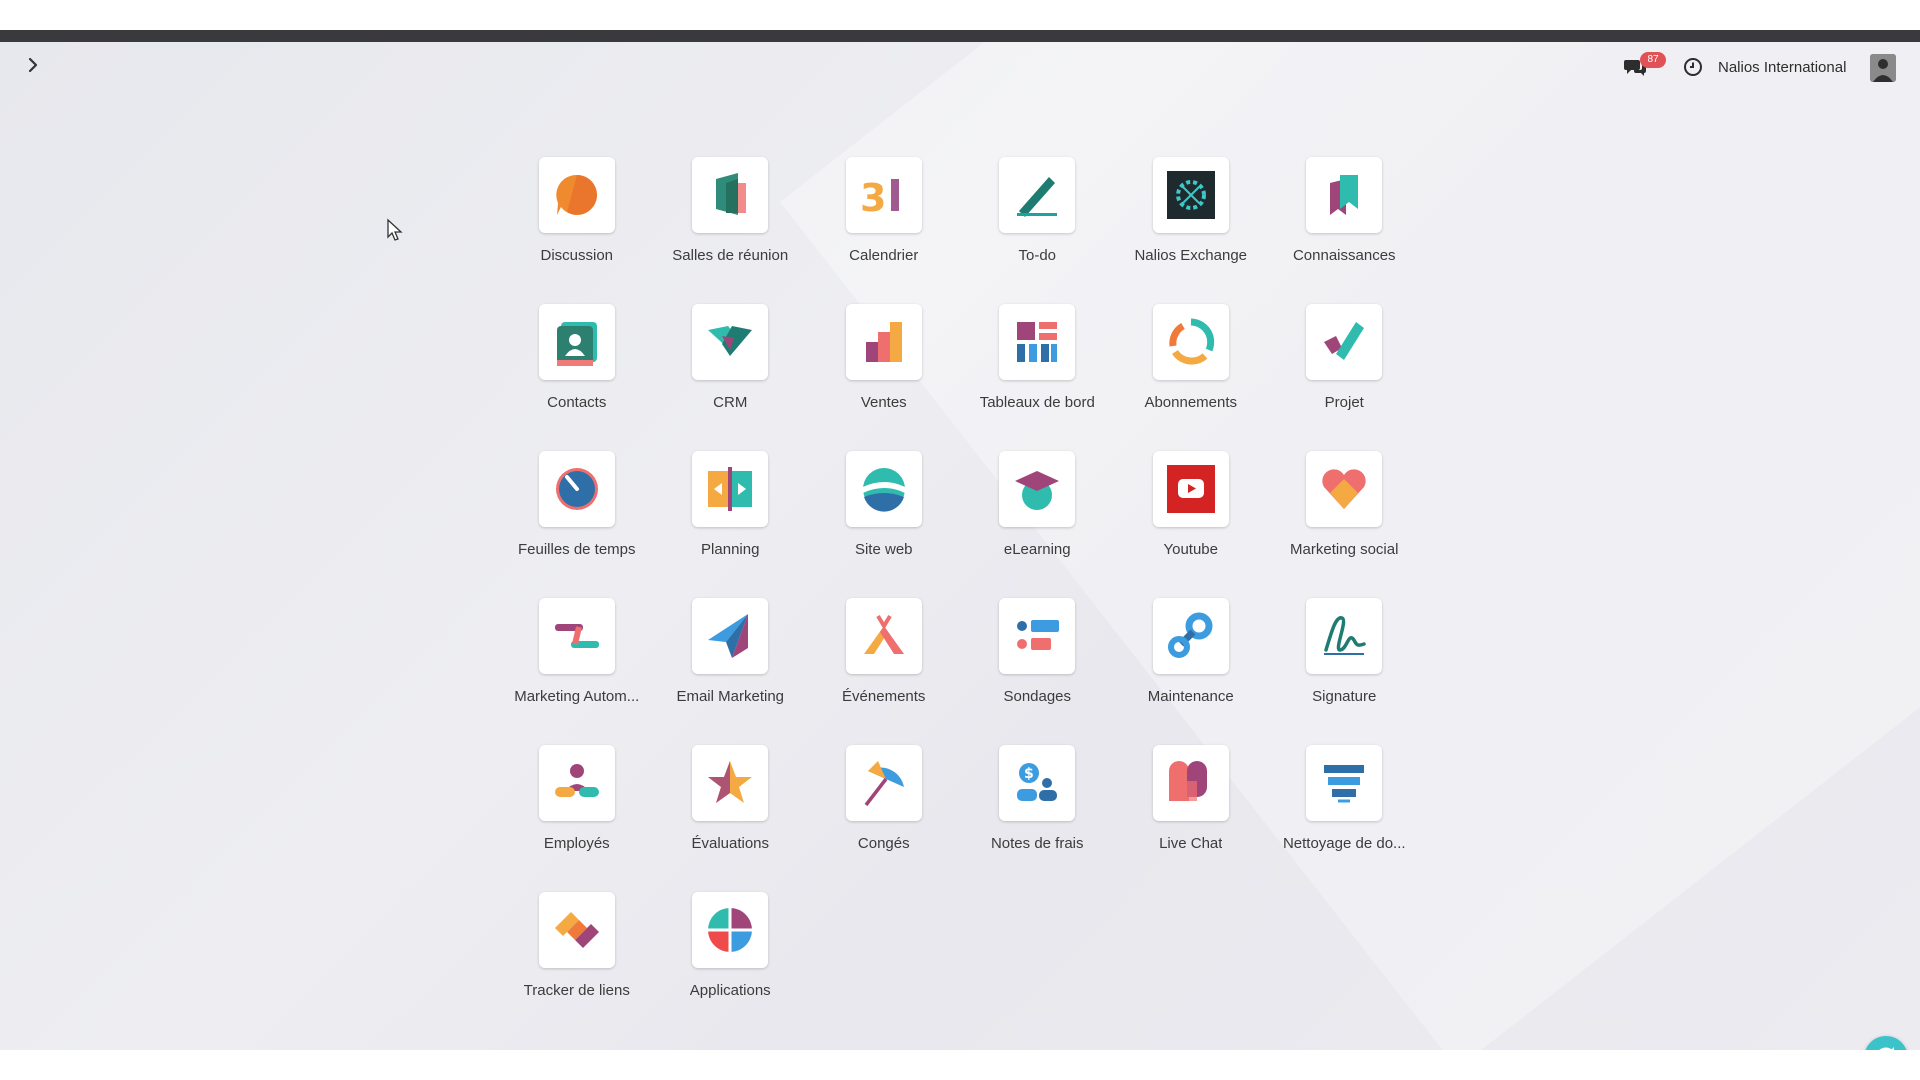  I want to click on app-planning: Planning, so click(731, 524).